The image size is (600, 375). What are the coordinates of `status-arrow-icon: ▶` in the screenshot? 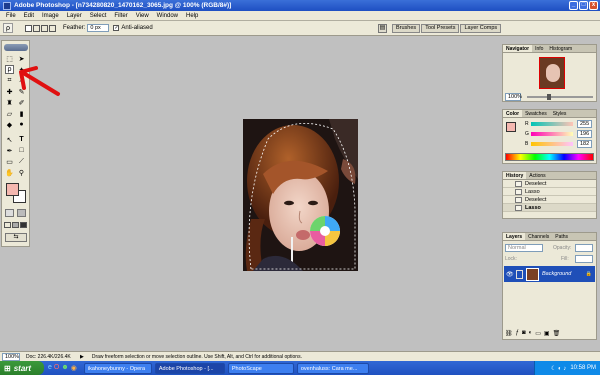 It's located at (82, 357).